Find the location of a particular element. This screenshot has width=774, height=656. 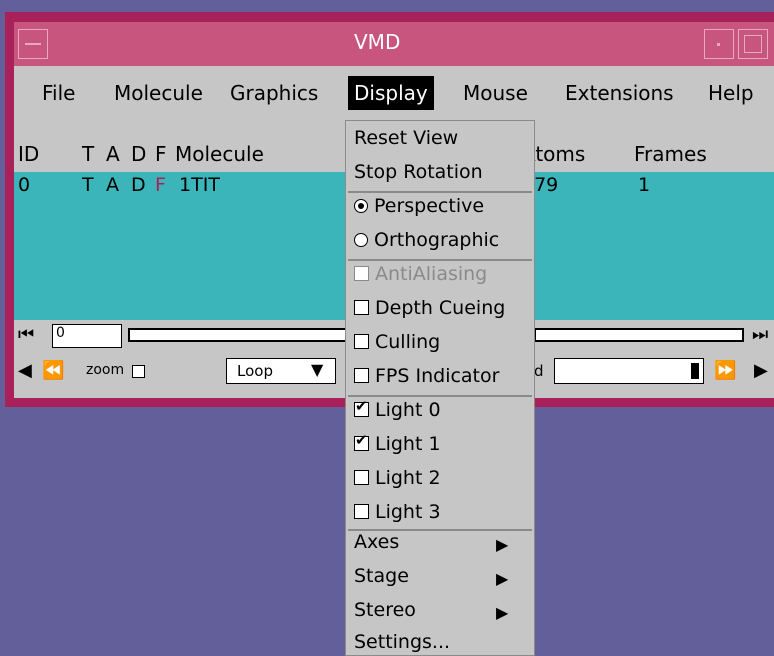

title-bar: VMD is located at coordinates (394, 44).